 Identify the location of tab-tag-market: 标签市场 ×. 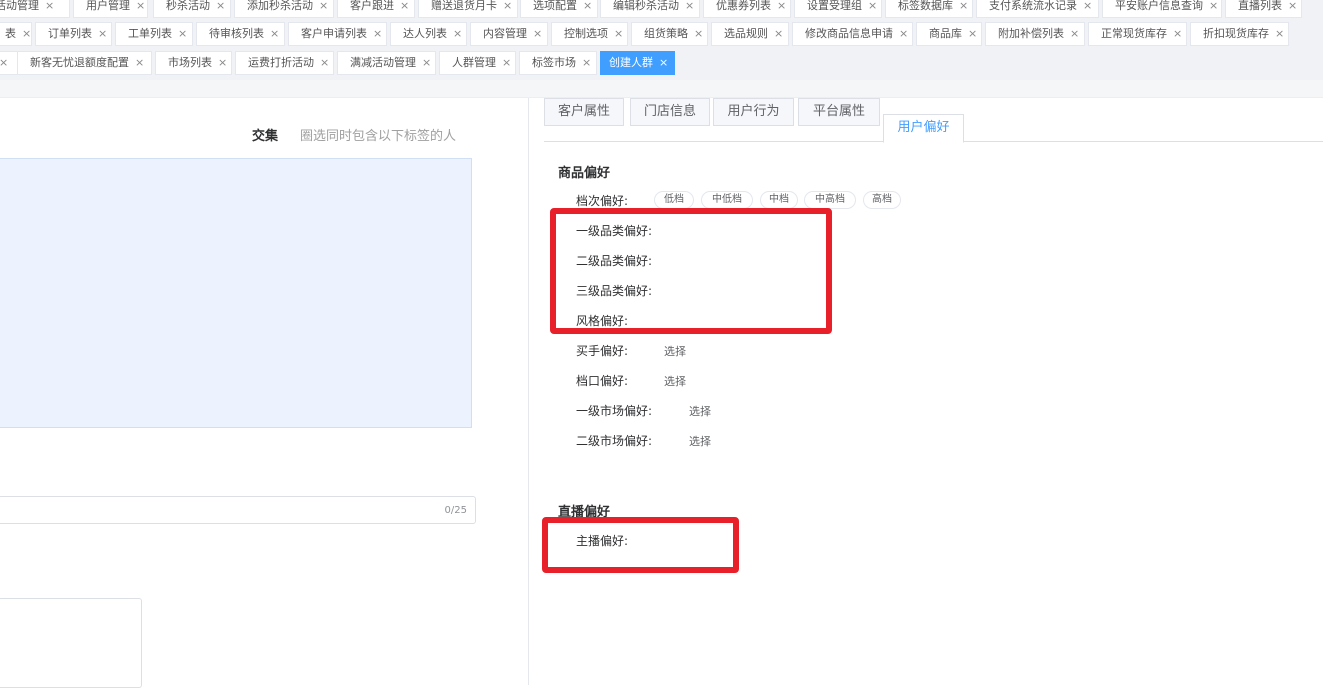
(558, 63).